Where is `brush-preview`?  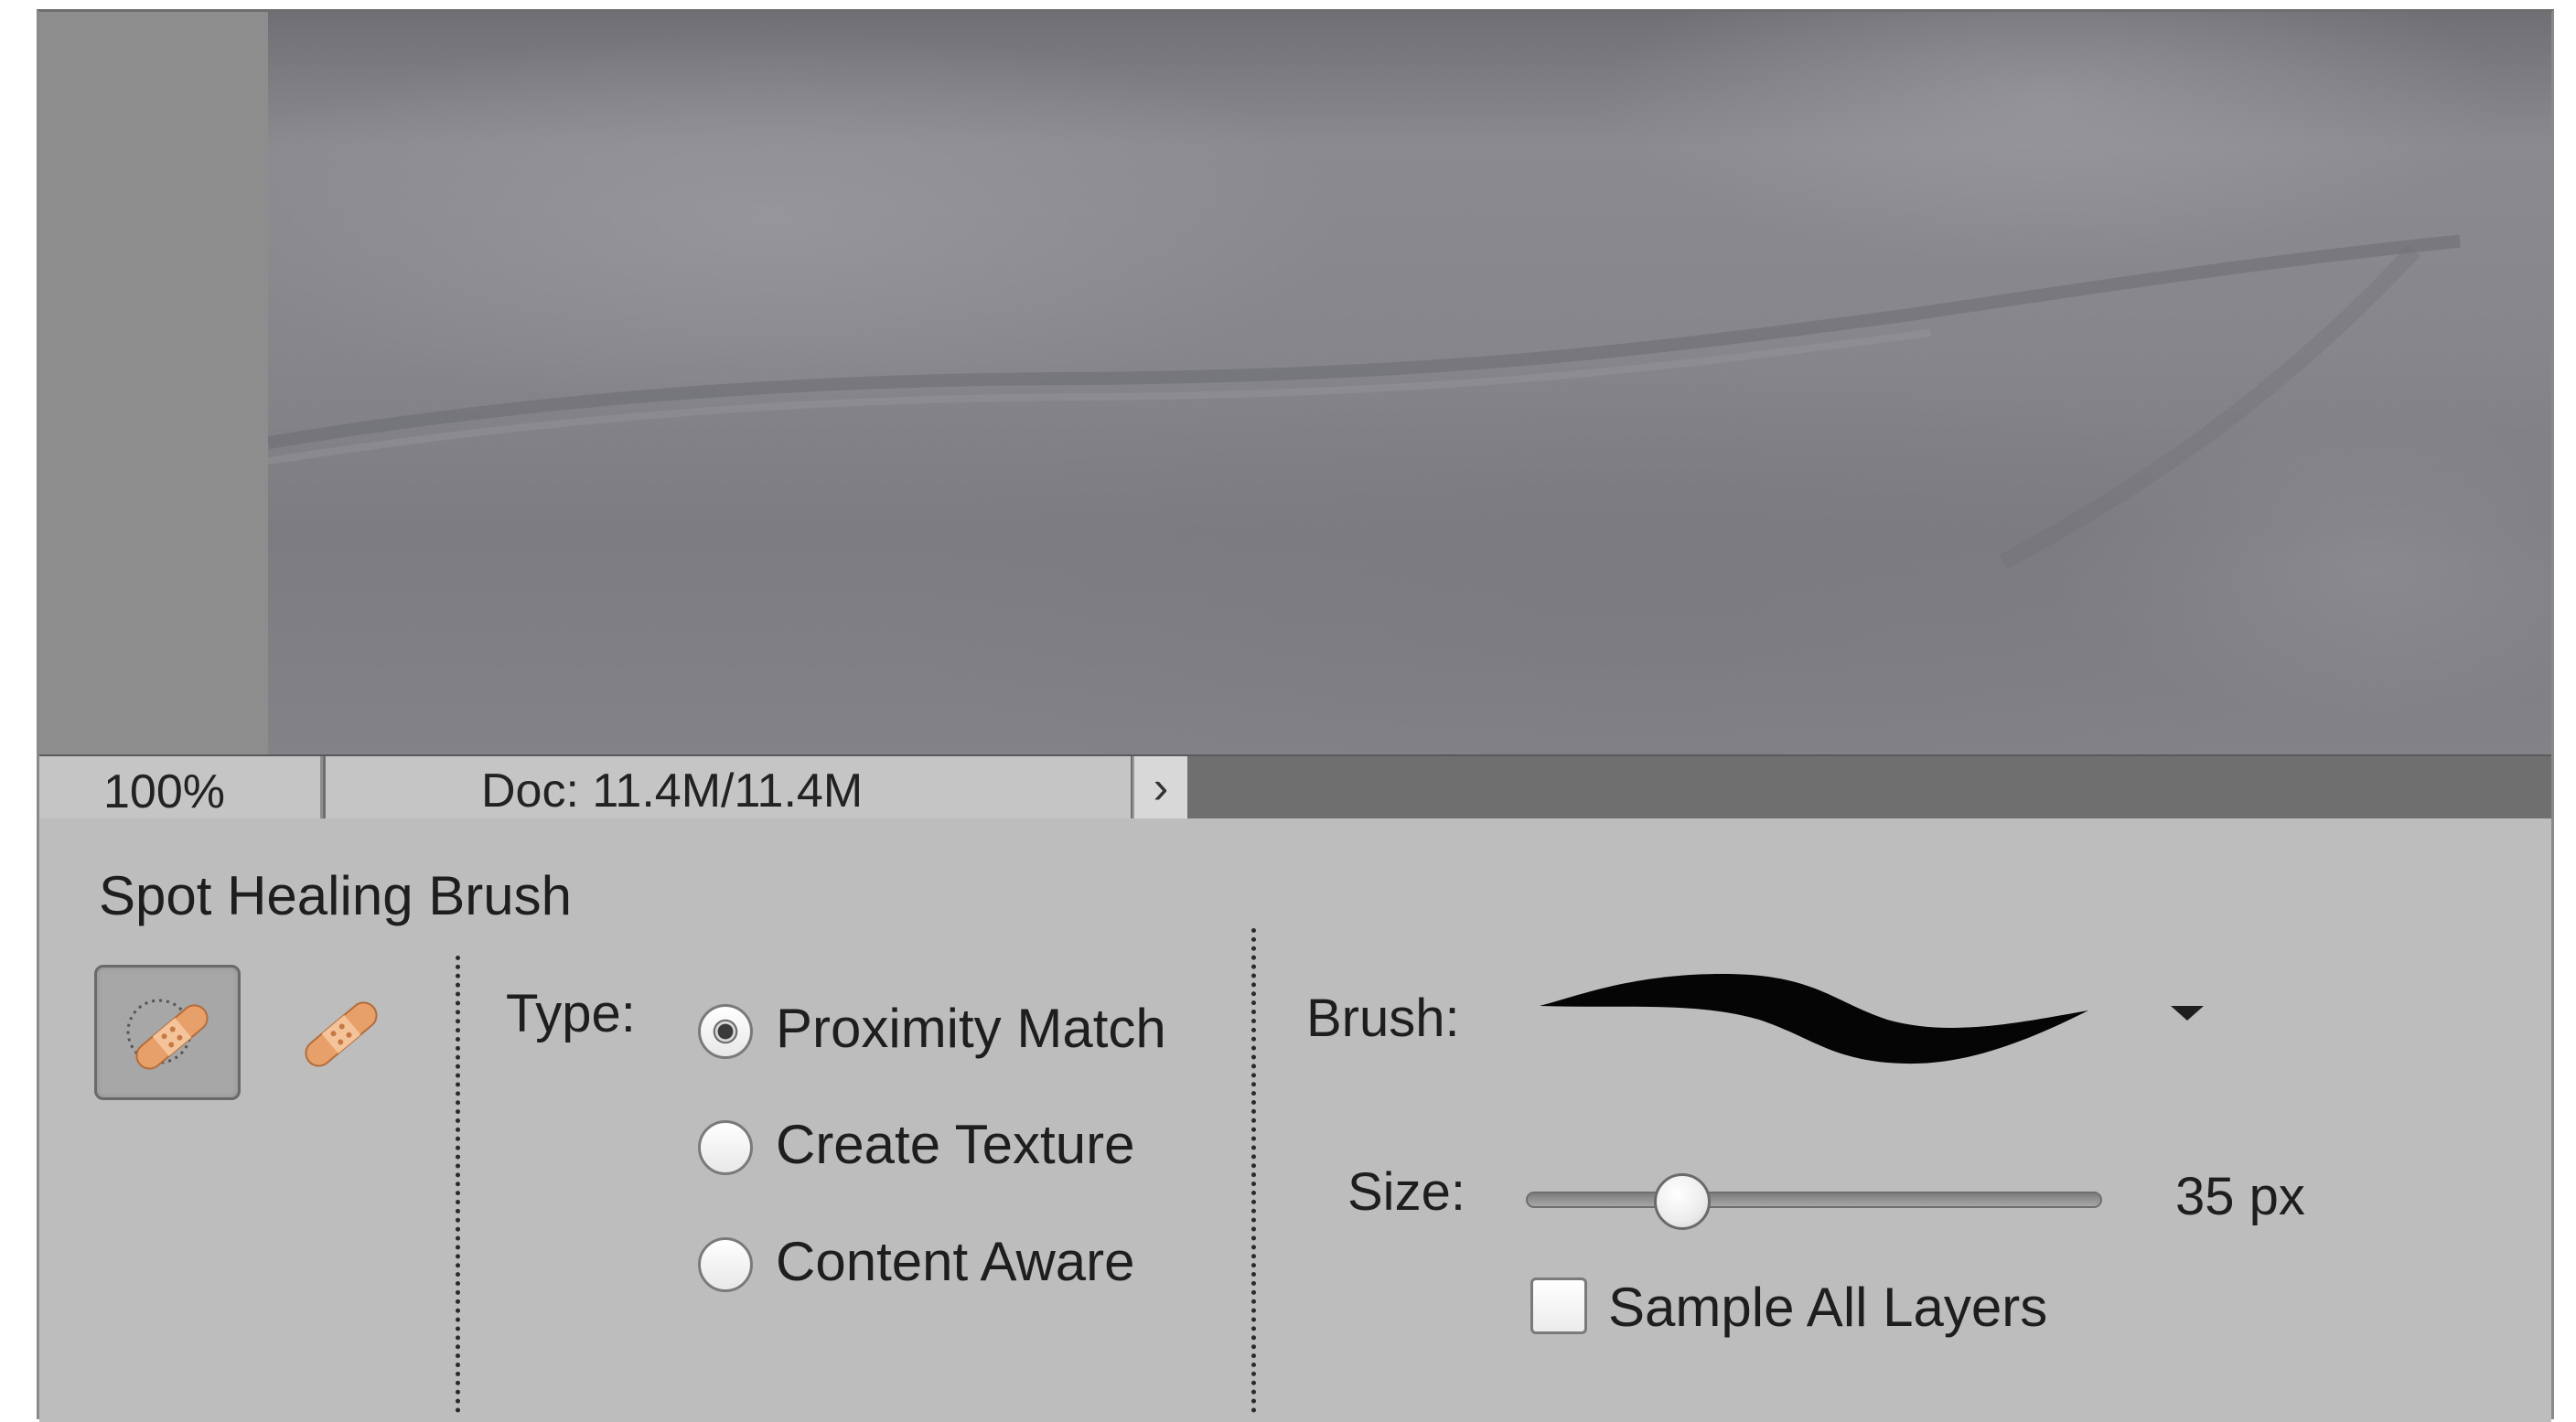 brush-preview is located at coordinates (1814, 1020).